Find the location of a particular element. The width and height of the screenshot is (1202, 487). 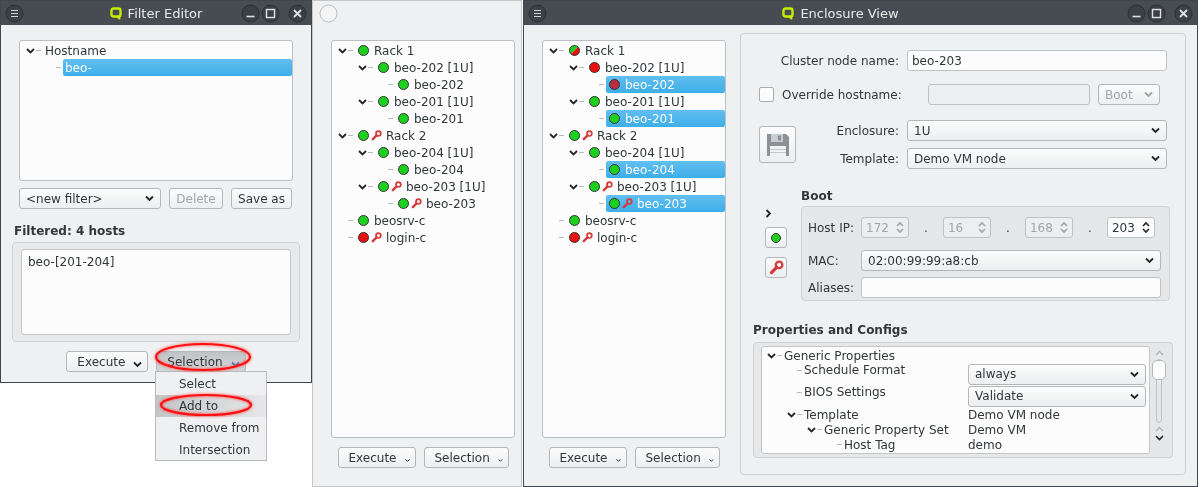

property-value: demo is located at coordinates (985, 444).